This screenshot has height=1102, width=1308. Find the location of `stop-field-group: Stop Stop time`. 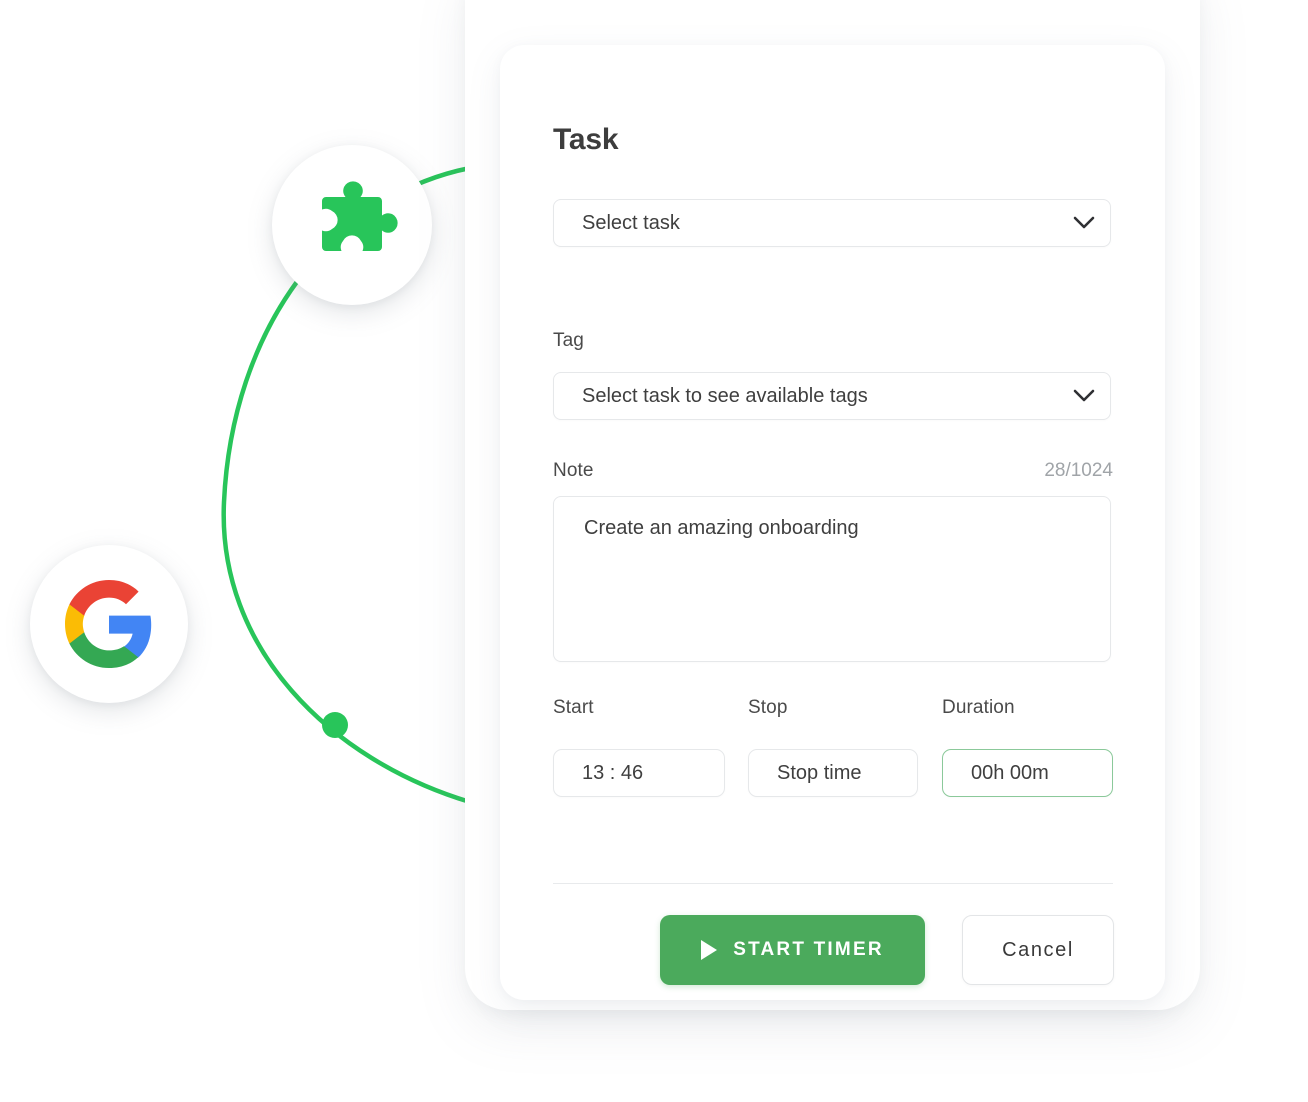

stop-field-group: Stop Stop time is located at coordinates (833, 747).